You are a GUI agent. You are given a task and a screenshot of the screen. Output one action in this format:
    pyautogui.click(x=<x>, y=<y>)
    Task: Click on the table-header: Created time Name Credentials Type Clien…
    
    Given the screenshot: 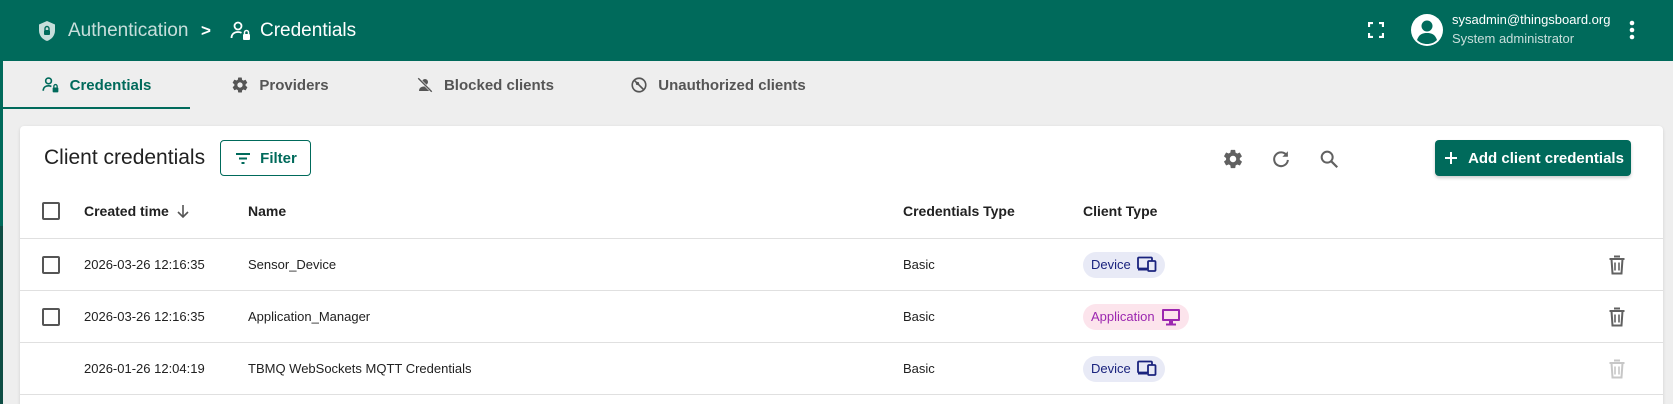 What is the action you would take?
    pyautogui.click(x=841, y=211)
    